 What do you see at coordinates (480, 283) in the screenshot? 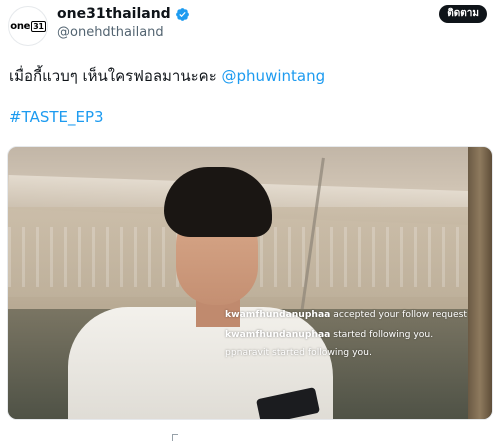
I see `foreground-pillar` at bounding box center [480, 283].